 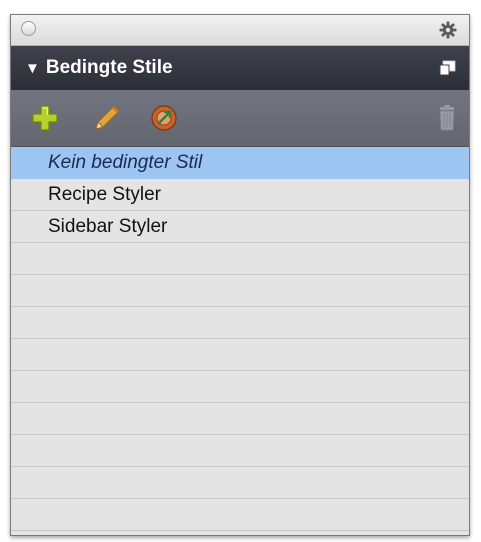 I want to click on panel-toolbar, so click(x=240, y=118).